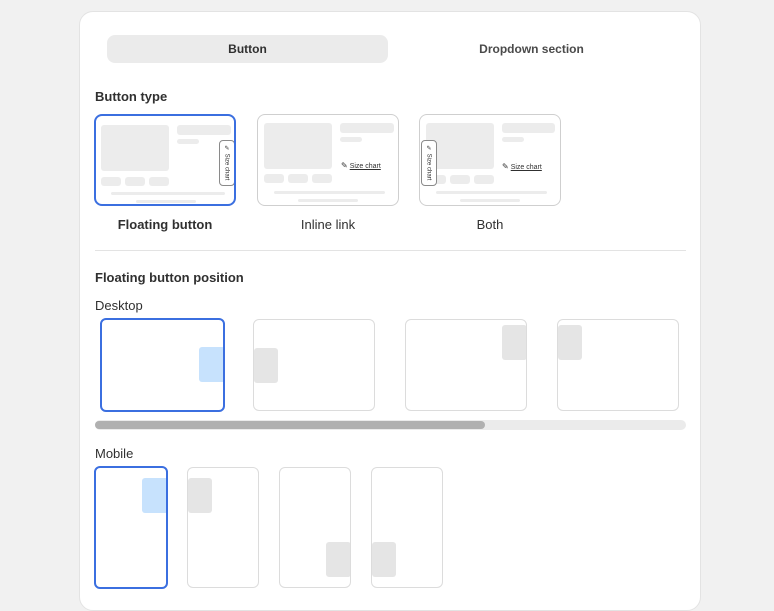 The width and height of the screenshot is (774, 611). Describe the element at coordinates (389, 49) in the screenshot. I see `tab-bar: Button Dropdown section` at that location.